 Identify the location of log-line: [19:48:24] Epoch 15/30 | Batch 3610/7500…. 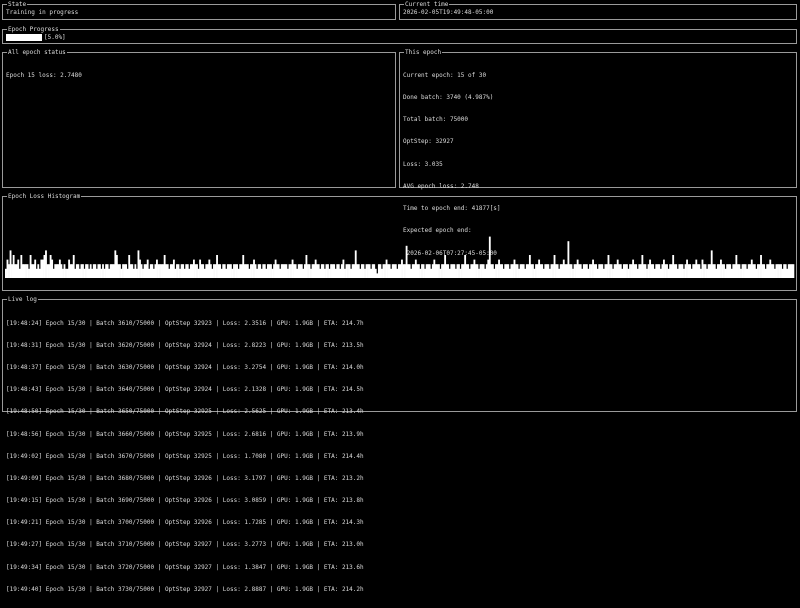
(185, 323).